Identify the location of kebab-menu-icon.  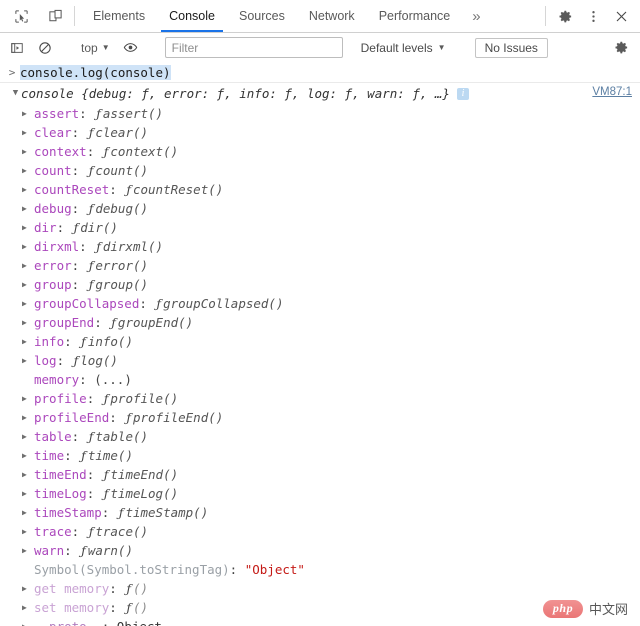
(593, 16).